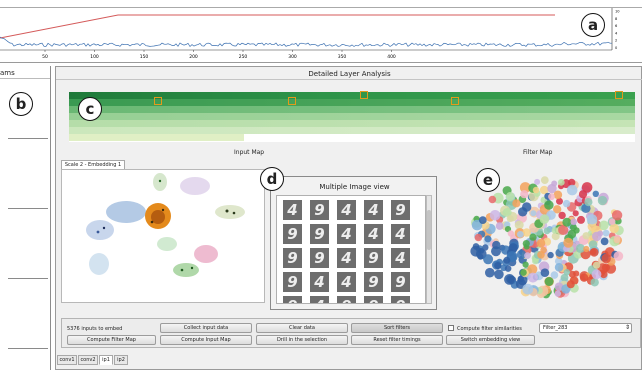  What do you see at coordinates (67, 360) in the screenshot?
I see `tab-layer-conv1: conv1` at bounding box center [67, 360].